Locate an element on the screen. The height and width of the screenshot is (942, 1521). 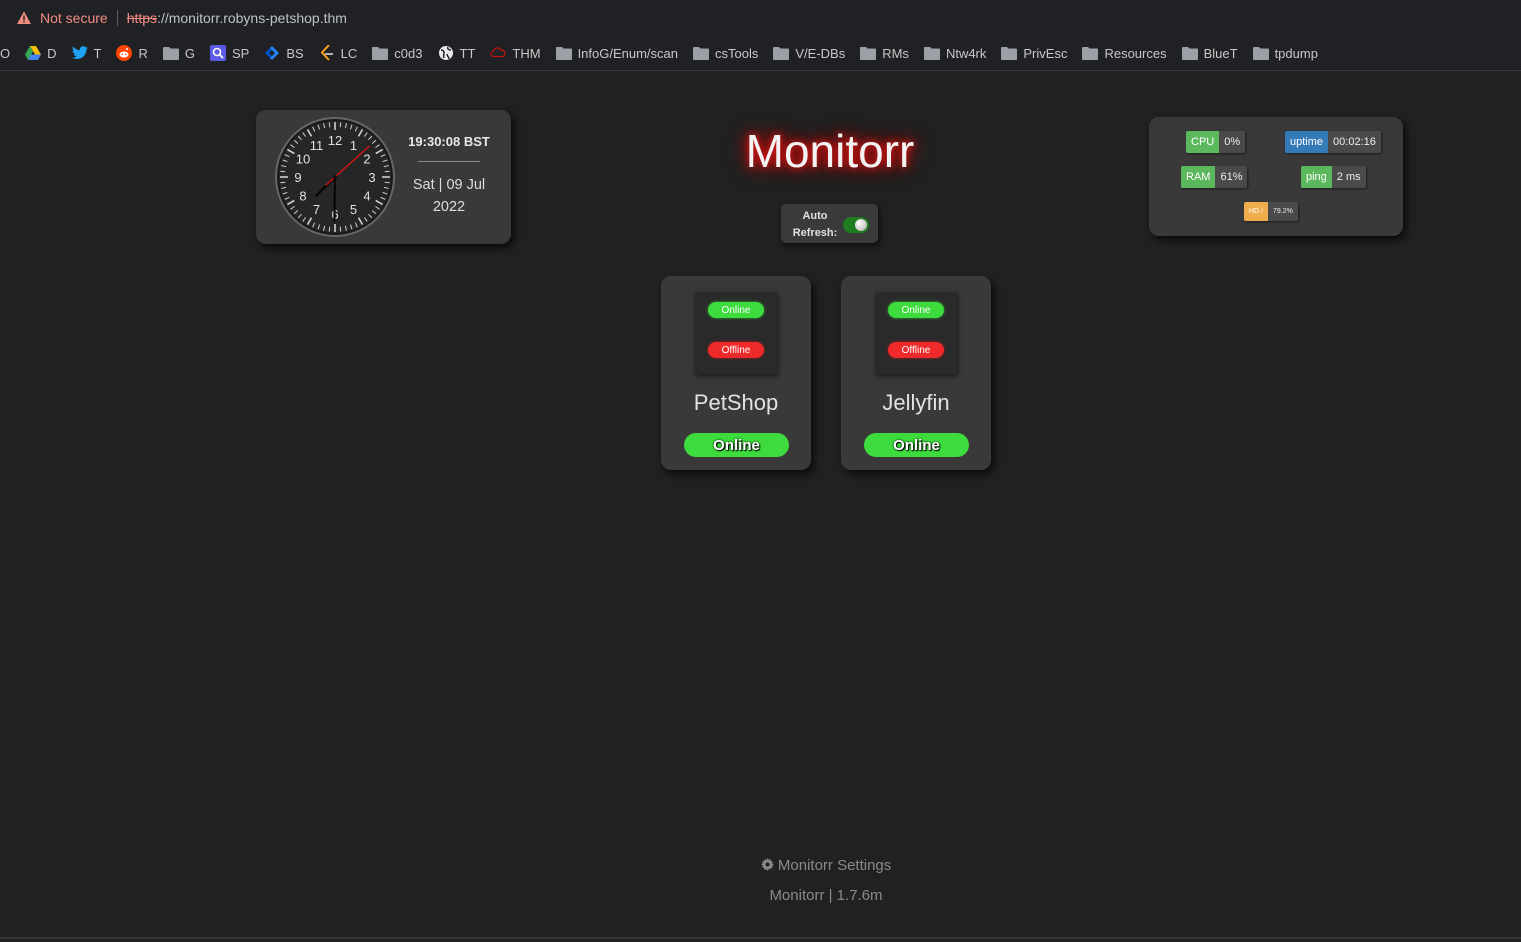
settings-link: Monitorr Settings is located at coordinates (826, 865).